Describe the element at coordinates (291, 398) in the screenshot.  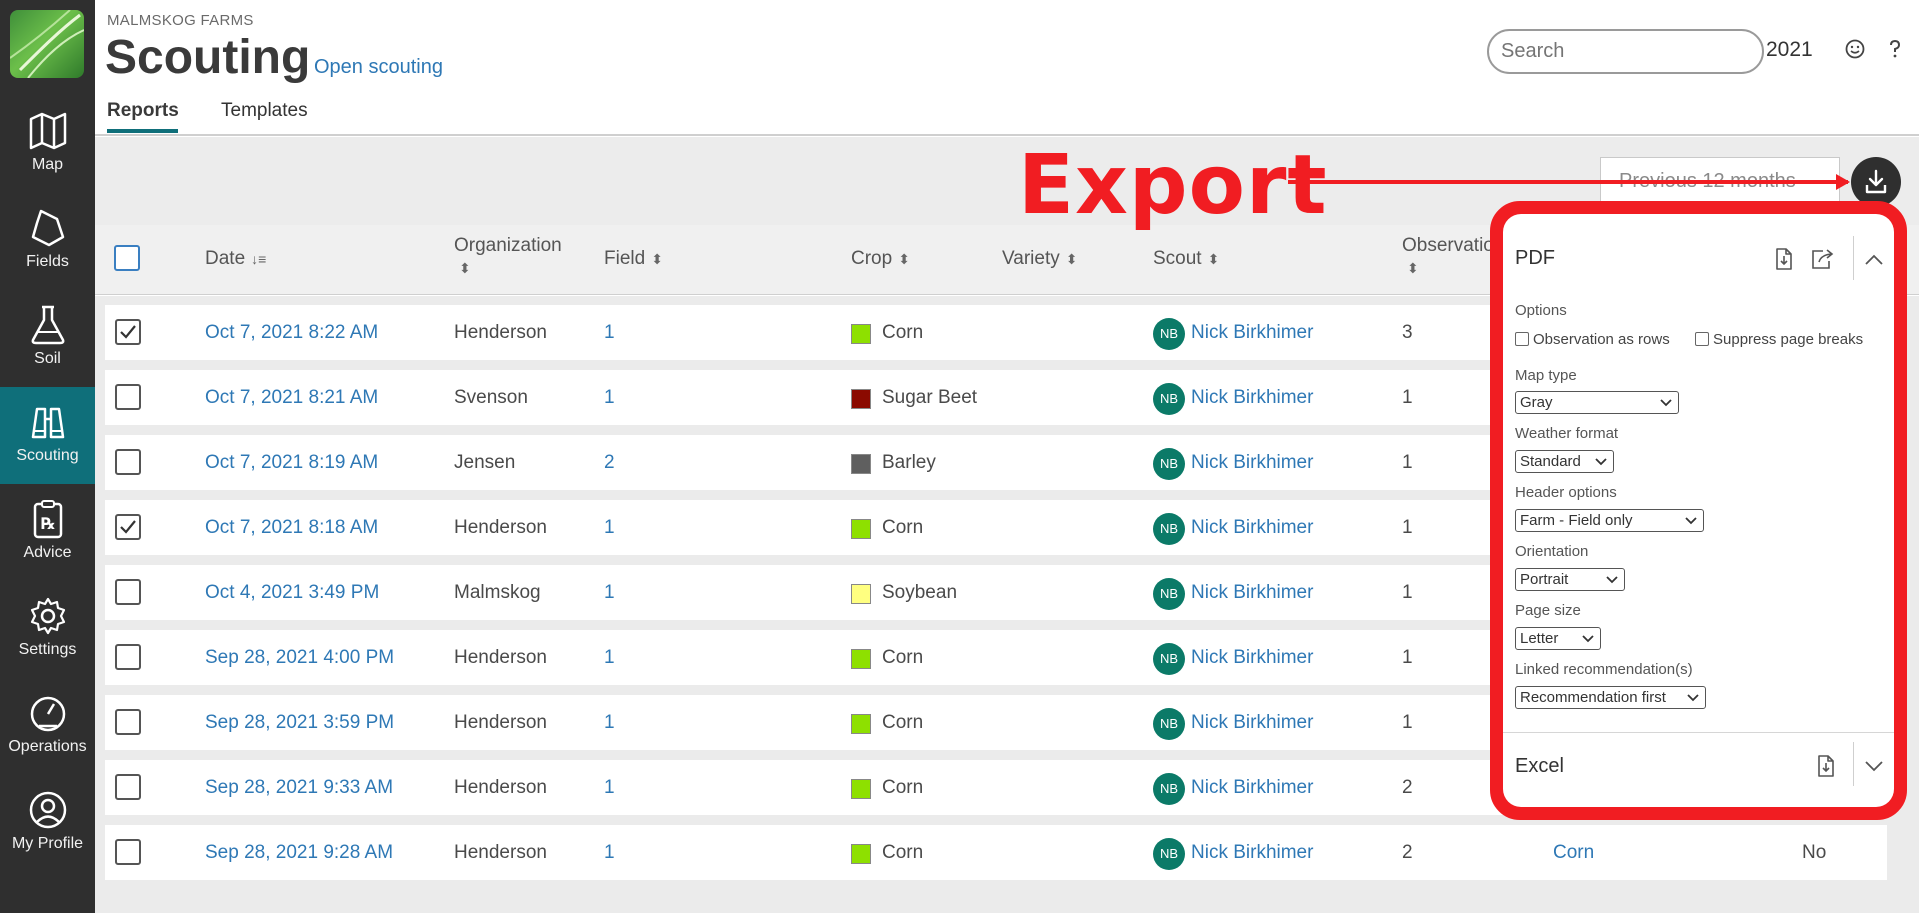
I see `row-date-link: Oct 7, 2021 8:21 AM` at that location.